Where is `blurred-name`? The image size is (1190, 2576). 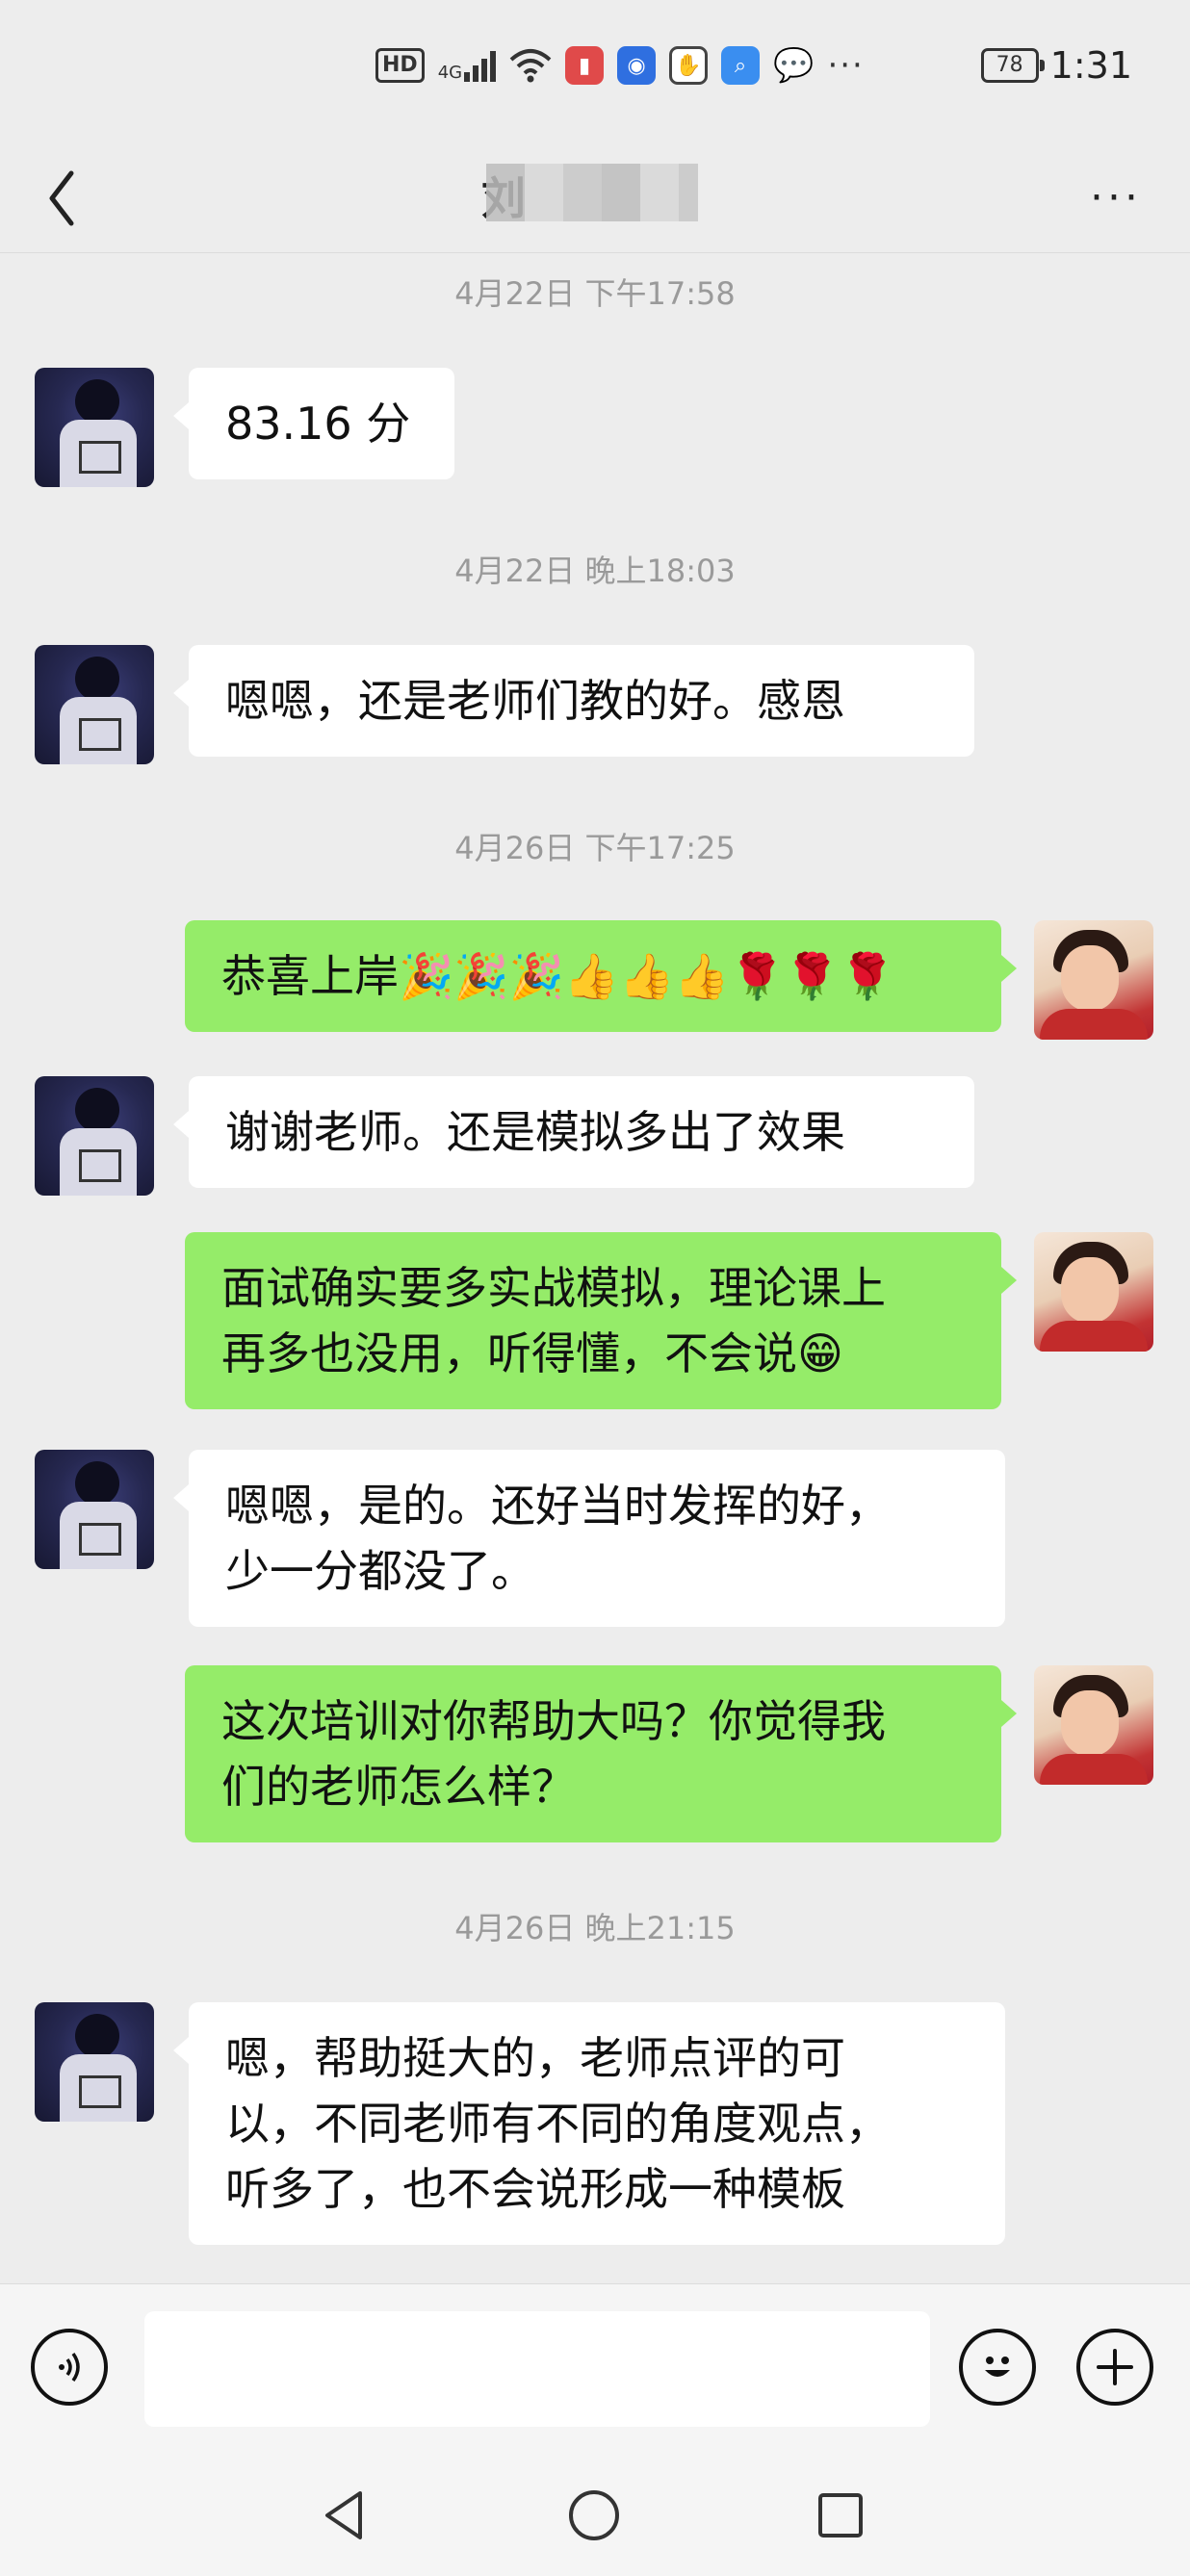
blurred-name is located at coordinates (592, 193).